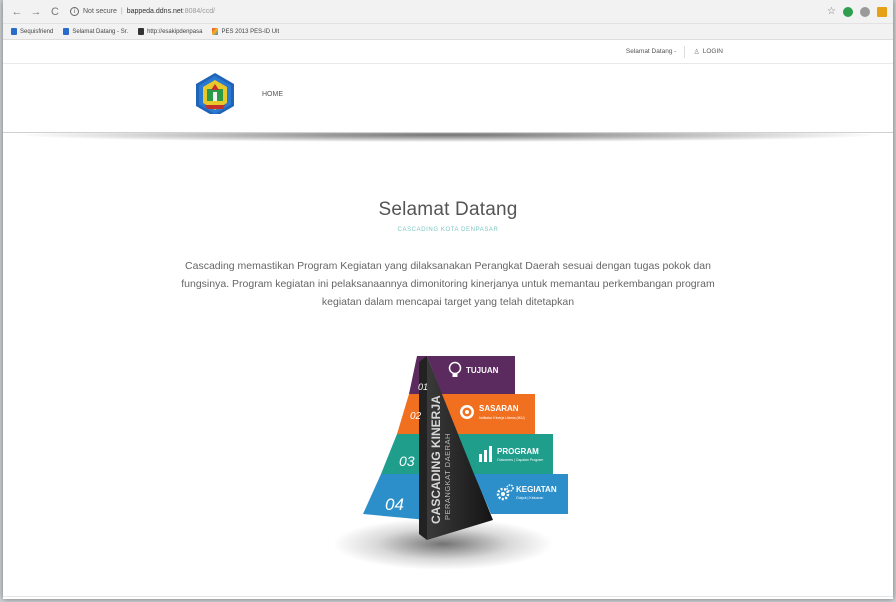  Describe the element at coordinates (272, 94) in the screenshot. I see `nav-home-link: HOME` at that location.